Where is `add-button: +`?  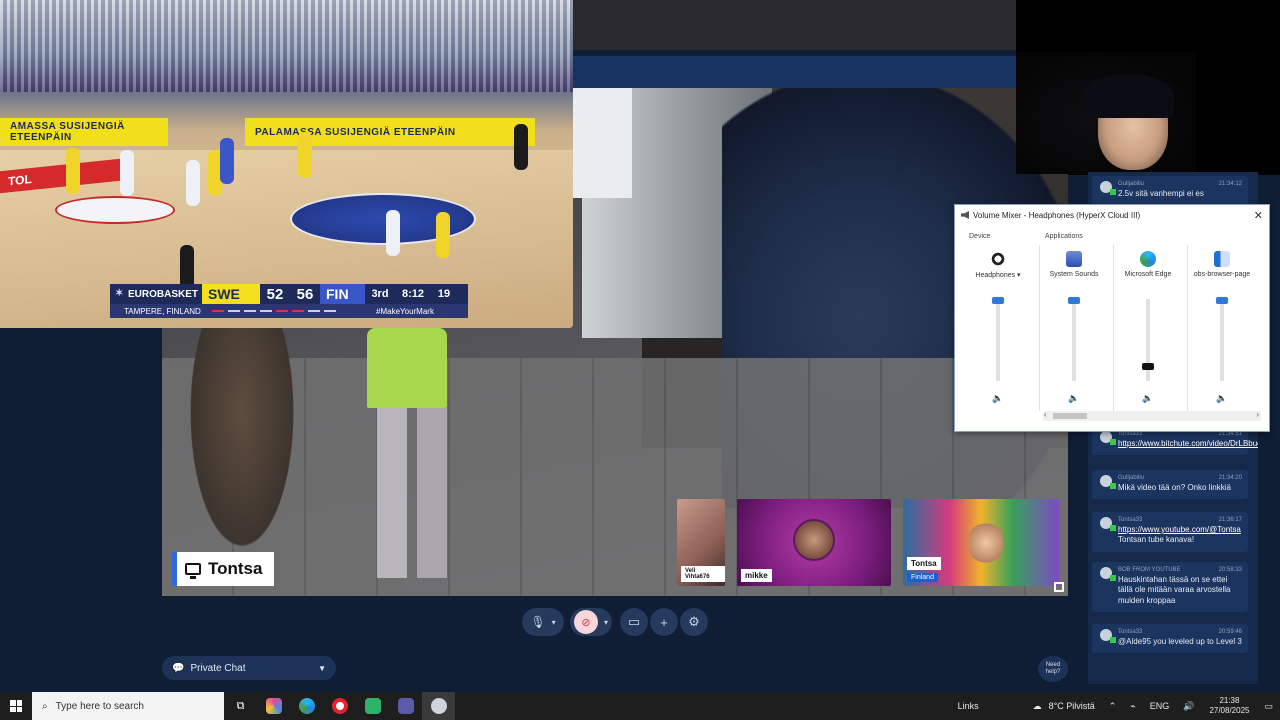 add-button: + is located at coordinates (664, 622).